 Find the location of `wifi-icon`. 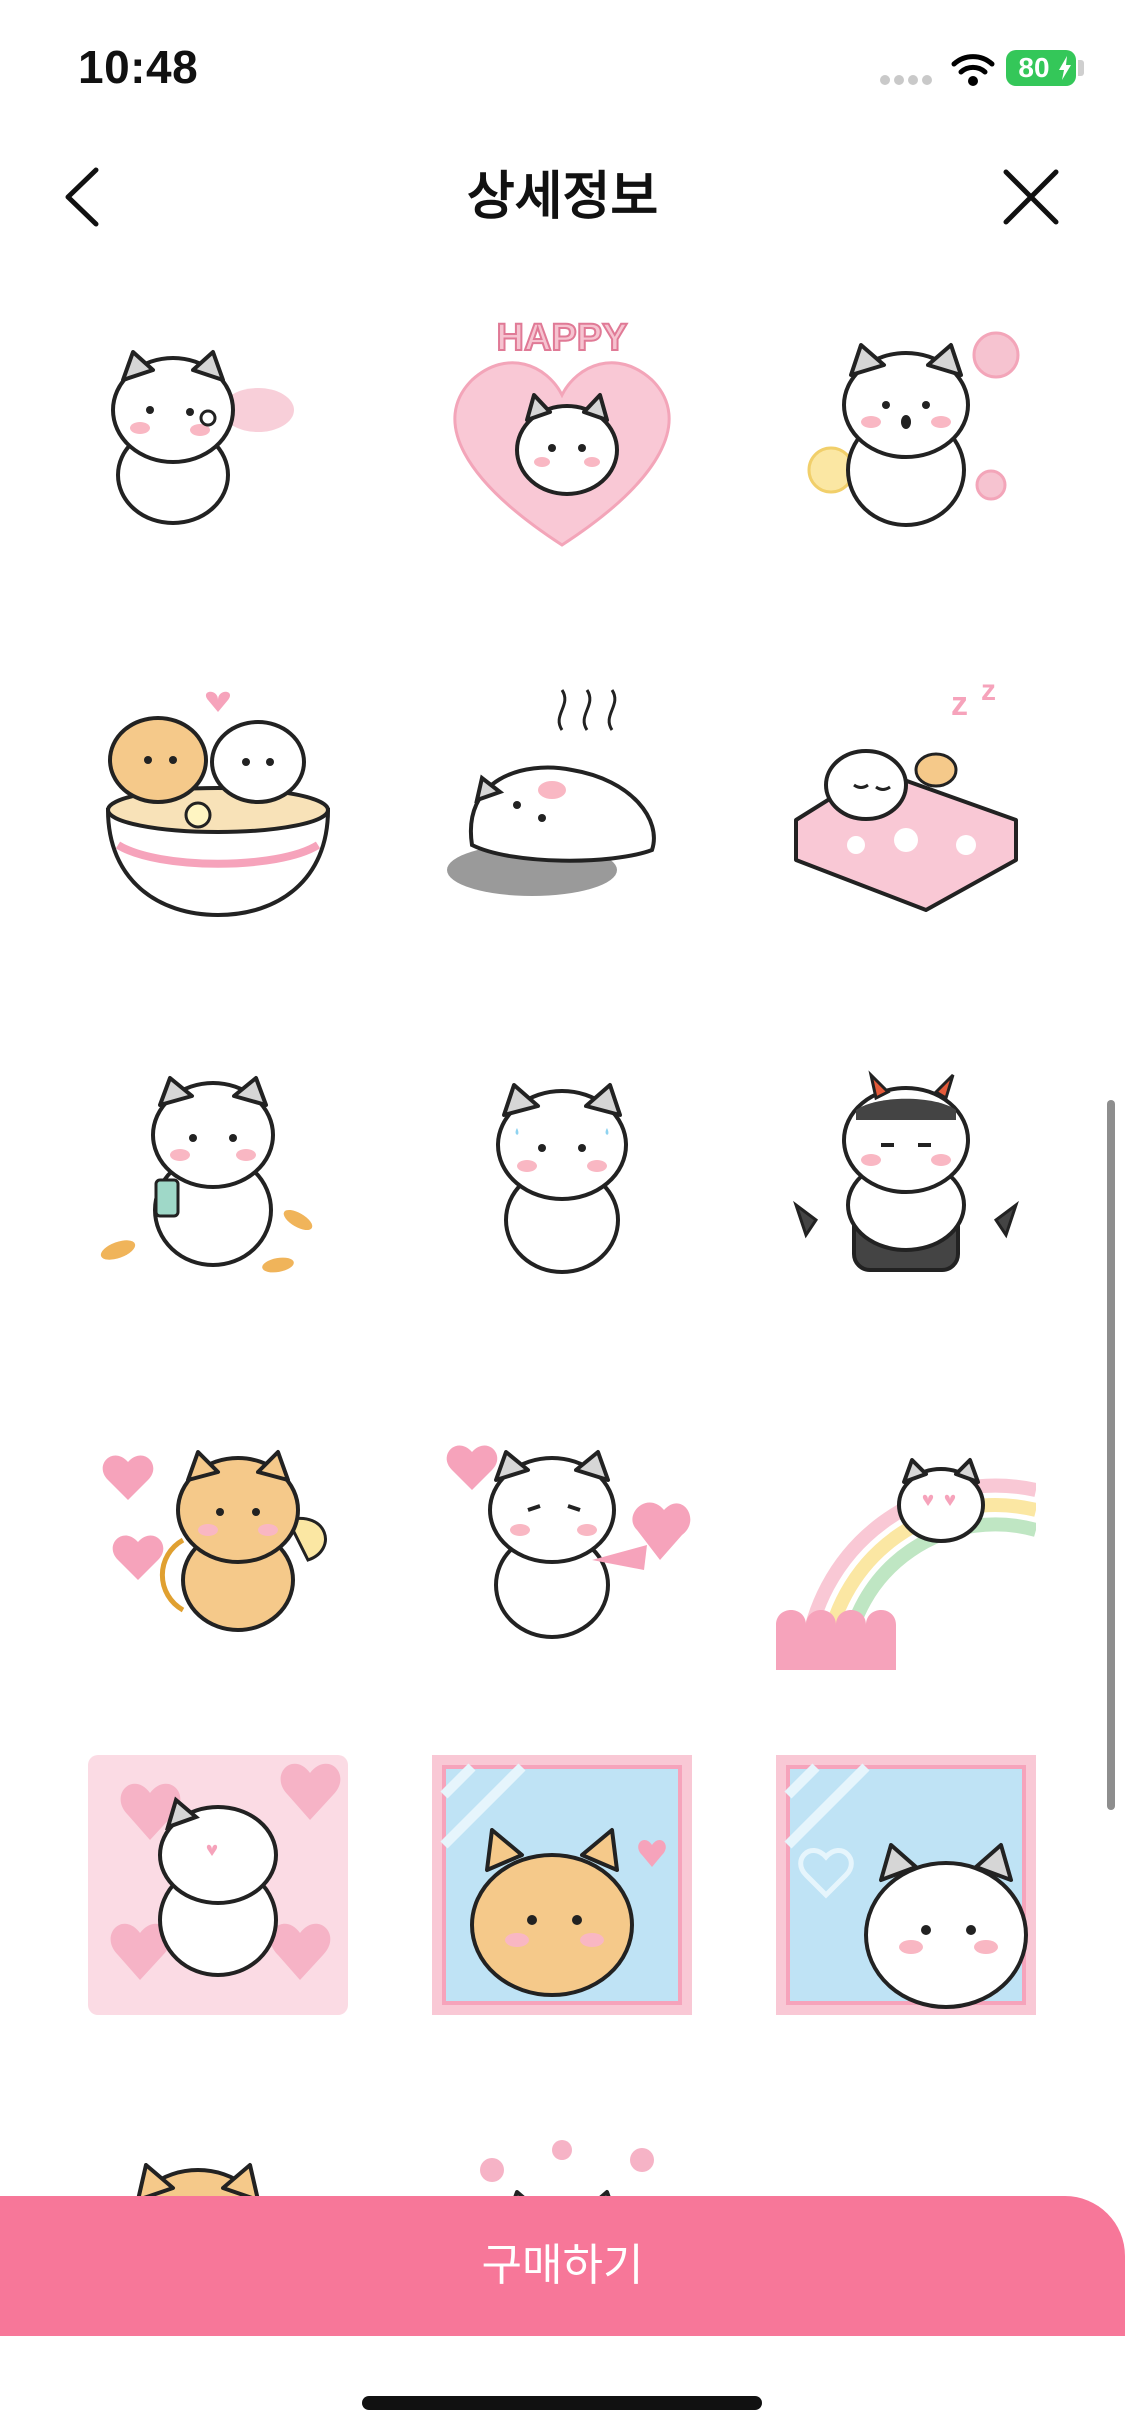

wifi-icon is located at coordinates (973, 70).